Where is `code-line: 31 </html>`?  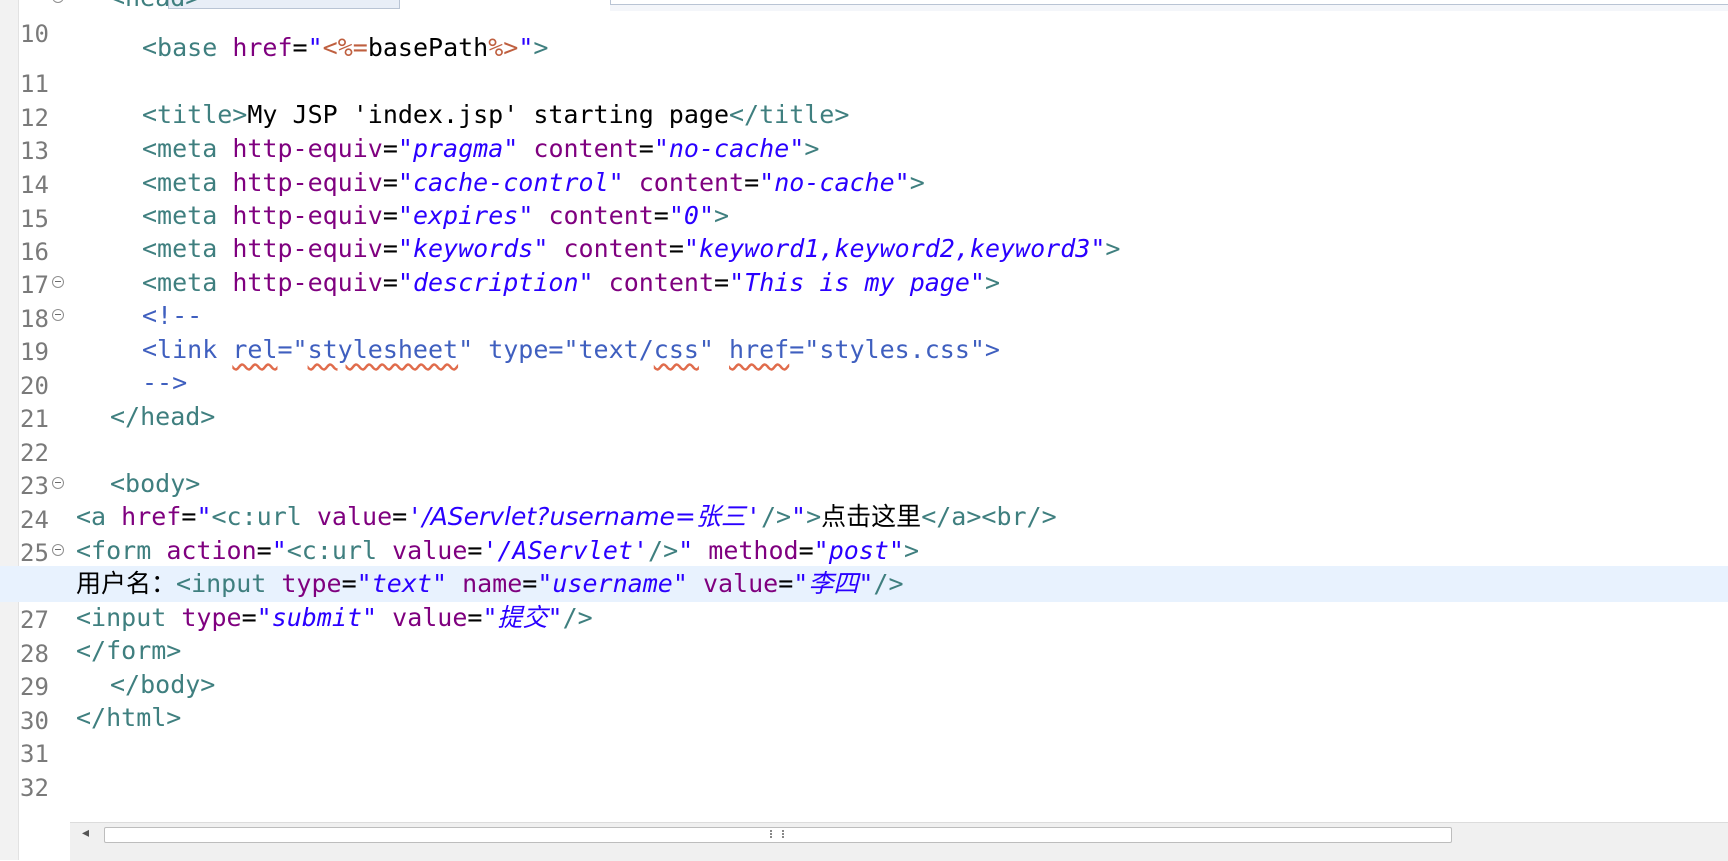
code-line: 31 </html> is located at coordinates (864, 734).